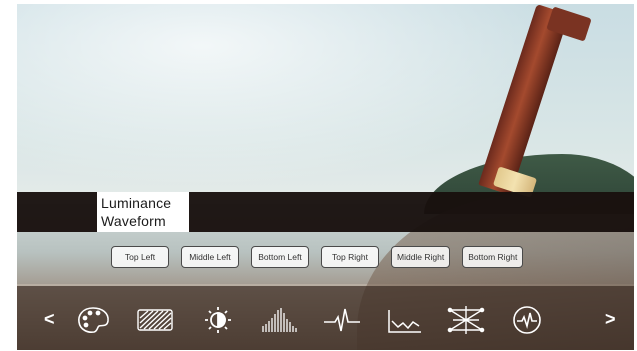 The image size is (637, 351). What do you see at coordinates (155, 320) in the screenshot?
I see `zebra-stripes-icon` at bounding box center [155, 320].